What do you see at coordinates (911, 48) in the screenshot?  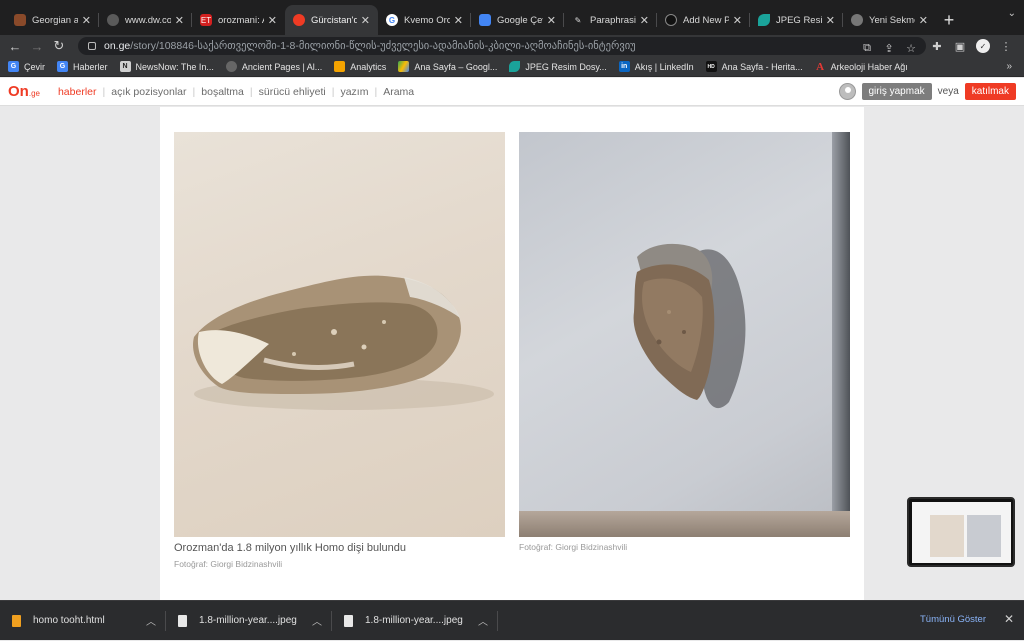 I see `bookmark-star-icon: ☆` at bounding box center [911, 48].